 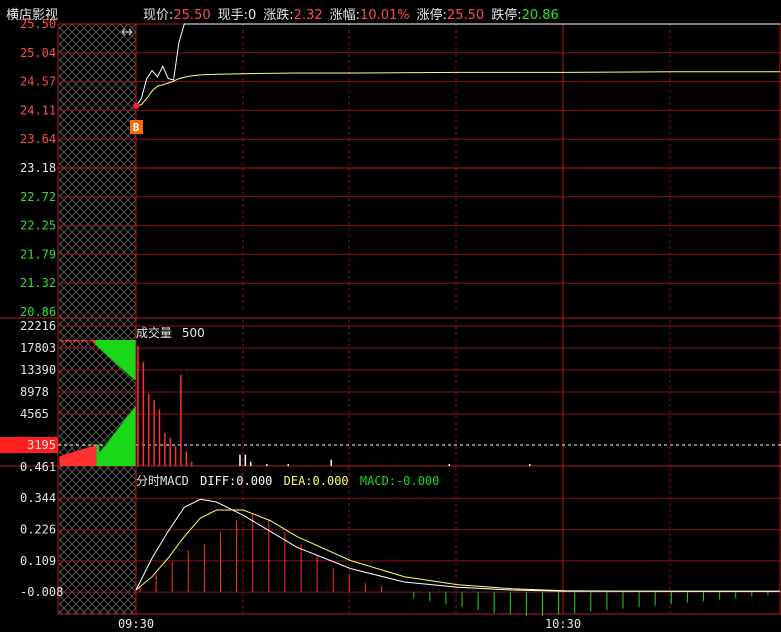 I want to click on price-y-label: 25.04, so click(x=38, y=53).